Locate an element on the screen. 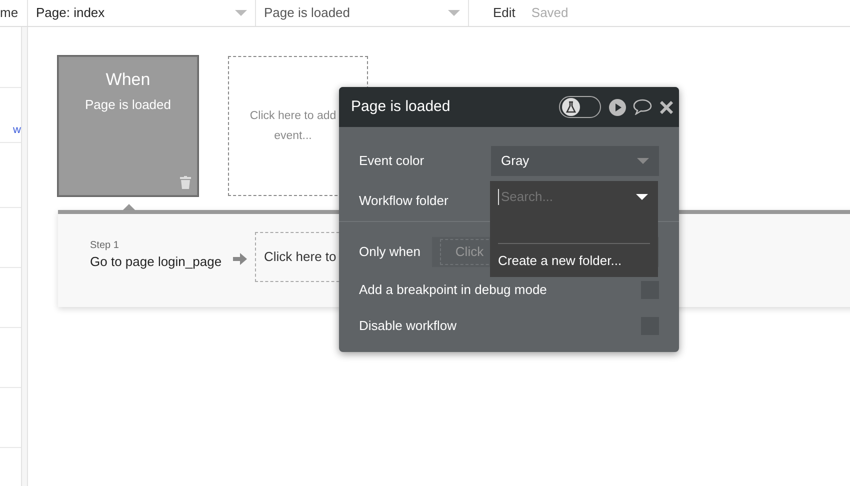 This screenshot has width=850, height=486. checkbox-label: Disable workflow is located at coordinates (408, 326).